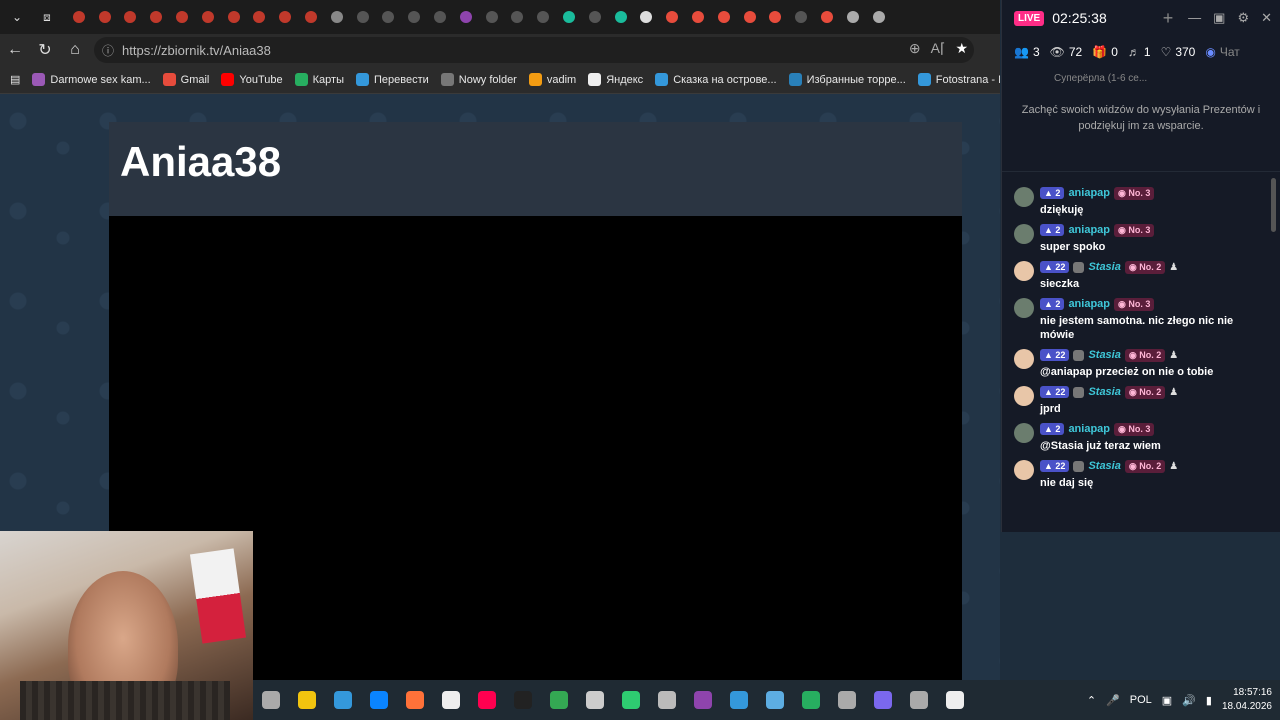 The height and width of the screenshot is (720, 1280). What do you see at coordinates (45, 50) in the screenshot?
I see `refresh-icon: ↻` at bounding box center [45, 50].